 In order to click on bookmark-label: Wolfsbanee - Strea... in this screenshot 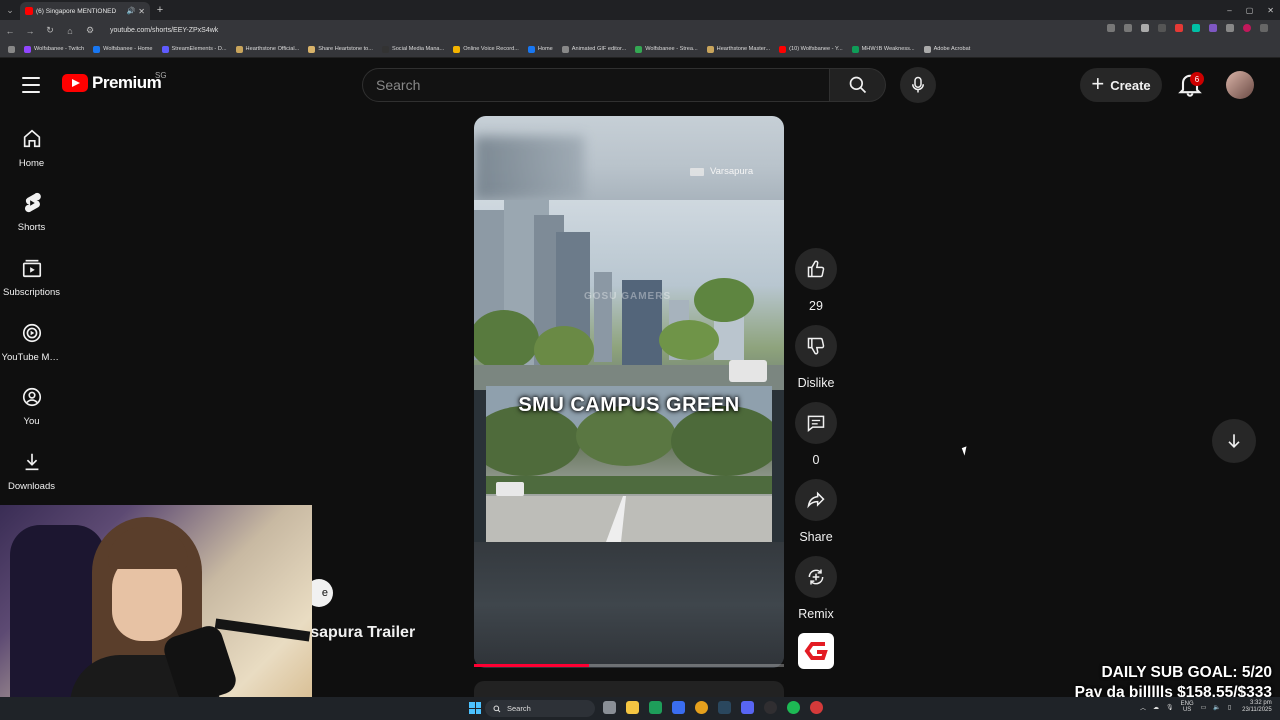, I will do `click(671, 49)`.